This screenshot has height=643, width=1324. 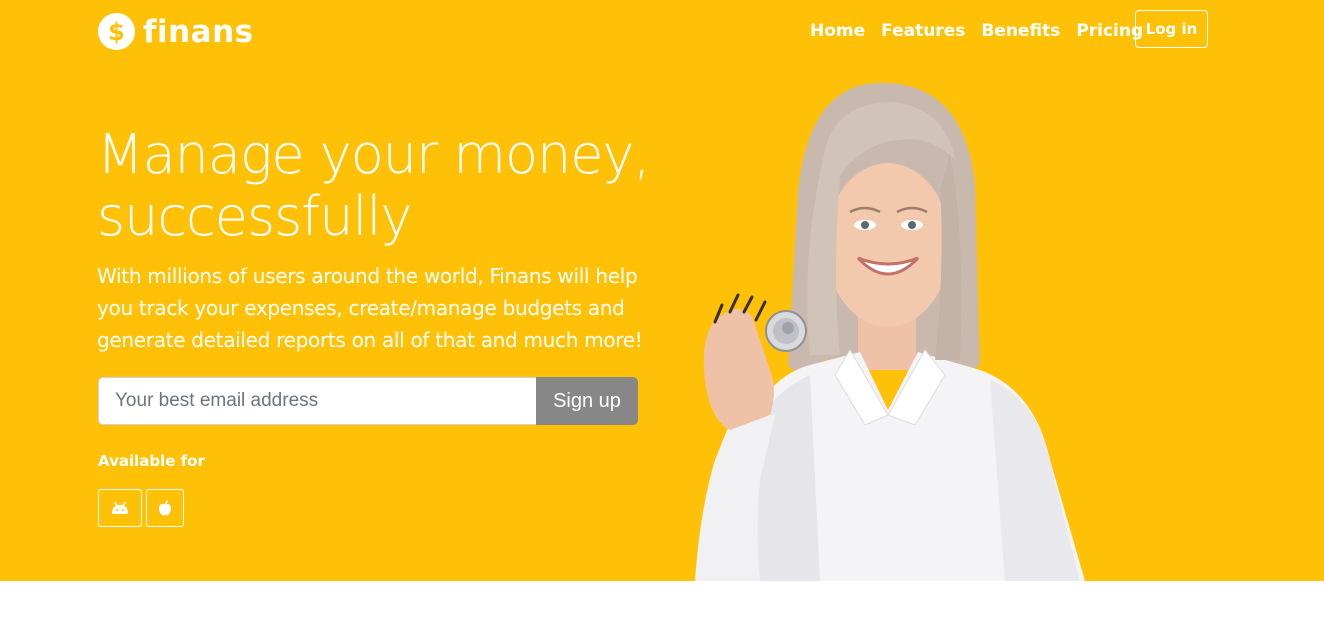 I want to click on android-icon, so click(x=120, y=507).